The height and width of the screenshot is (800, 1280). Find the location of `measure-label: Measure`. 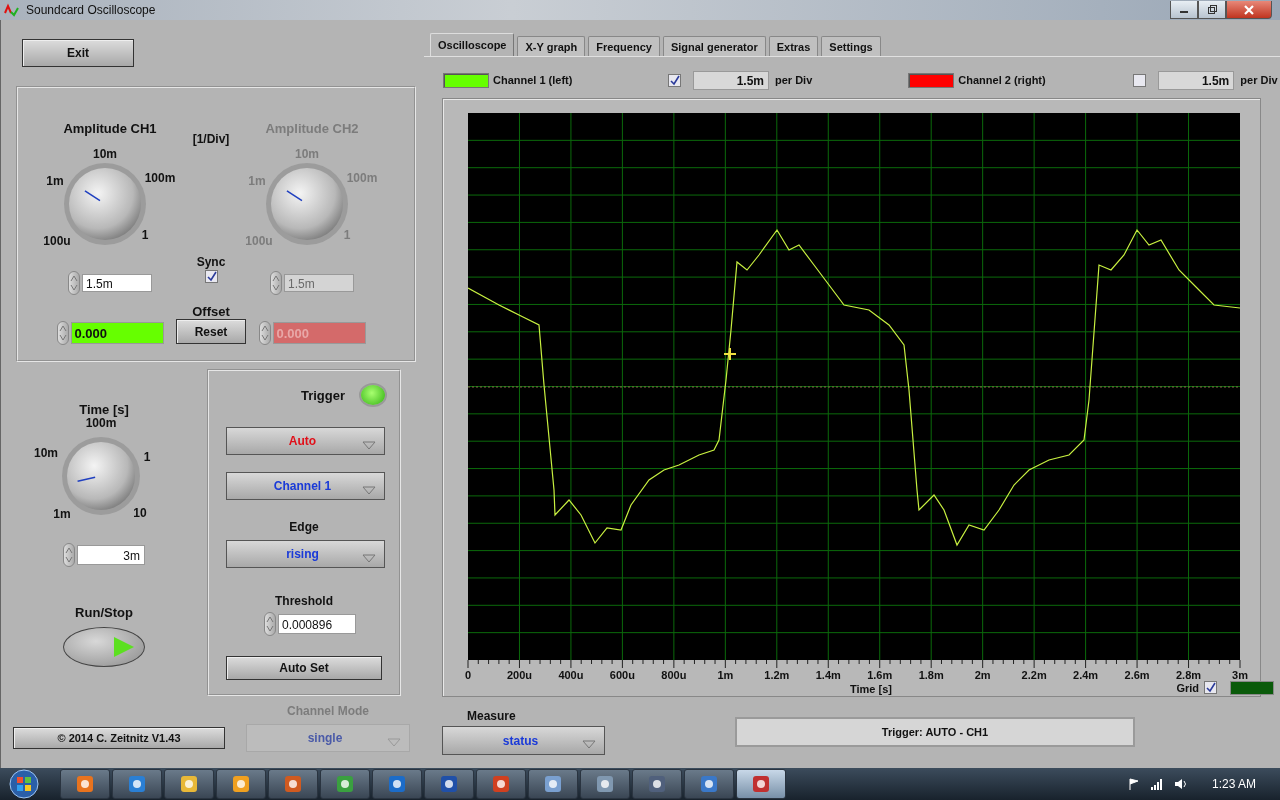

measure-label: Measure is located at coordinates (491, 716).